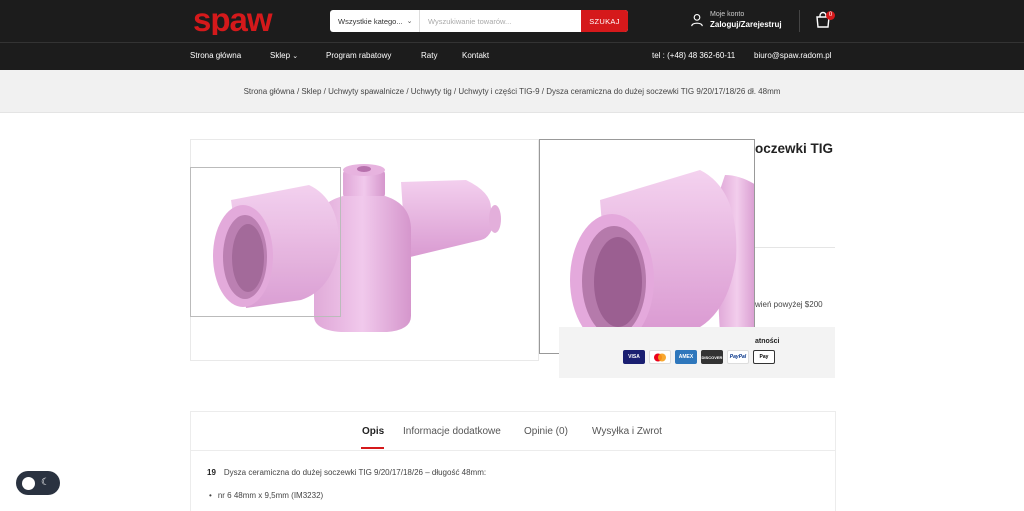  What do you see at coordinates (372, 448) in the screenshot?
I see `active-tab-indicator` at bounding box center [372, 448].